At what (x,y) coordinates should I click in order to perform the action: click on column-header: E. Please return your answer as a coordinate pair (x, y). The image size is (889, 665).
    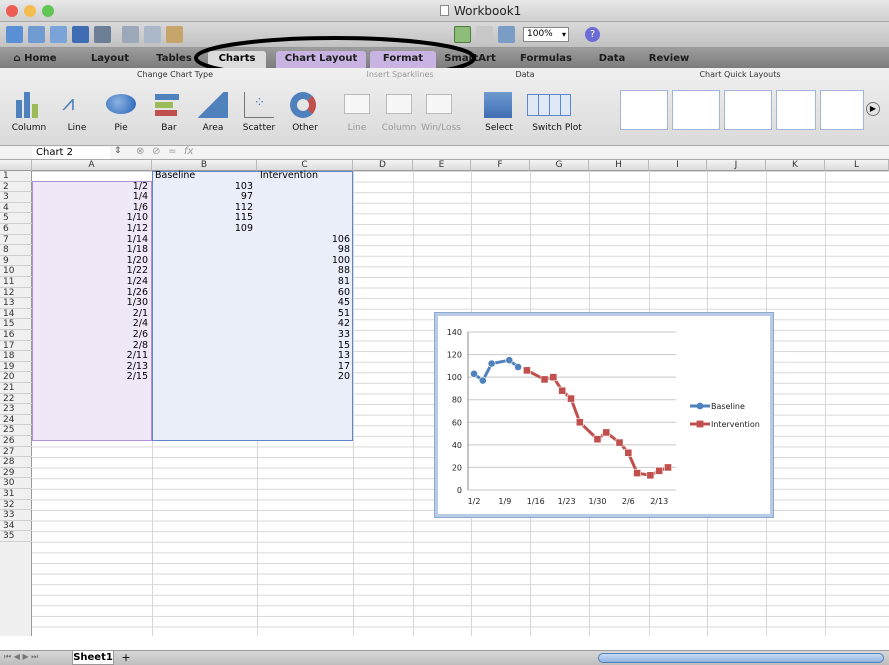
    Looking at the image, I should click on (442, 165).